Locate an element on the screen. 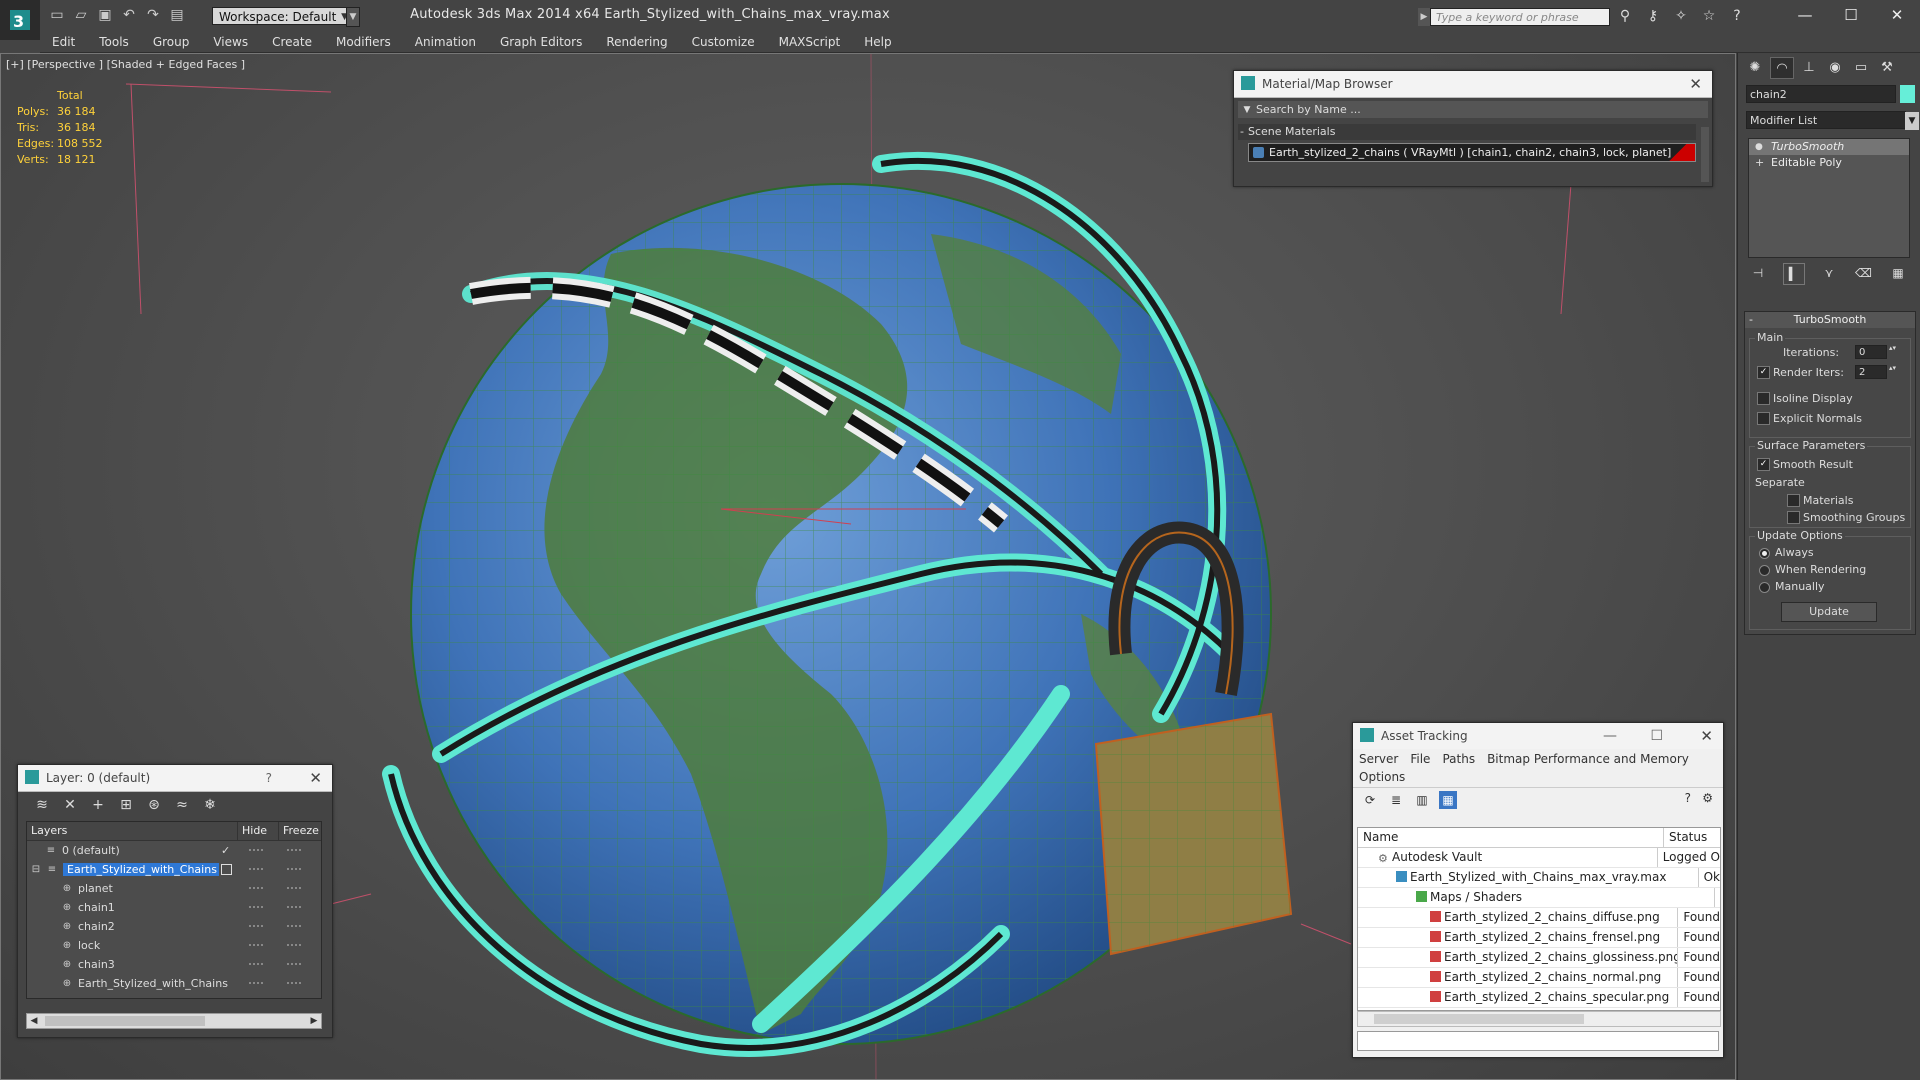  material-browser-titlebar: Material/Map Browser ✕ is located at coordinates (1473, 84).